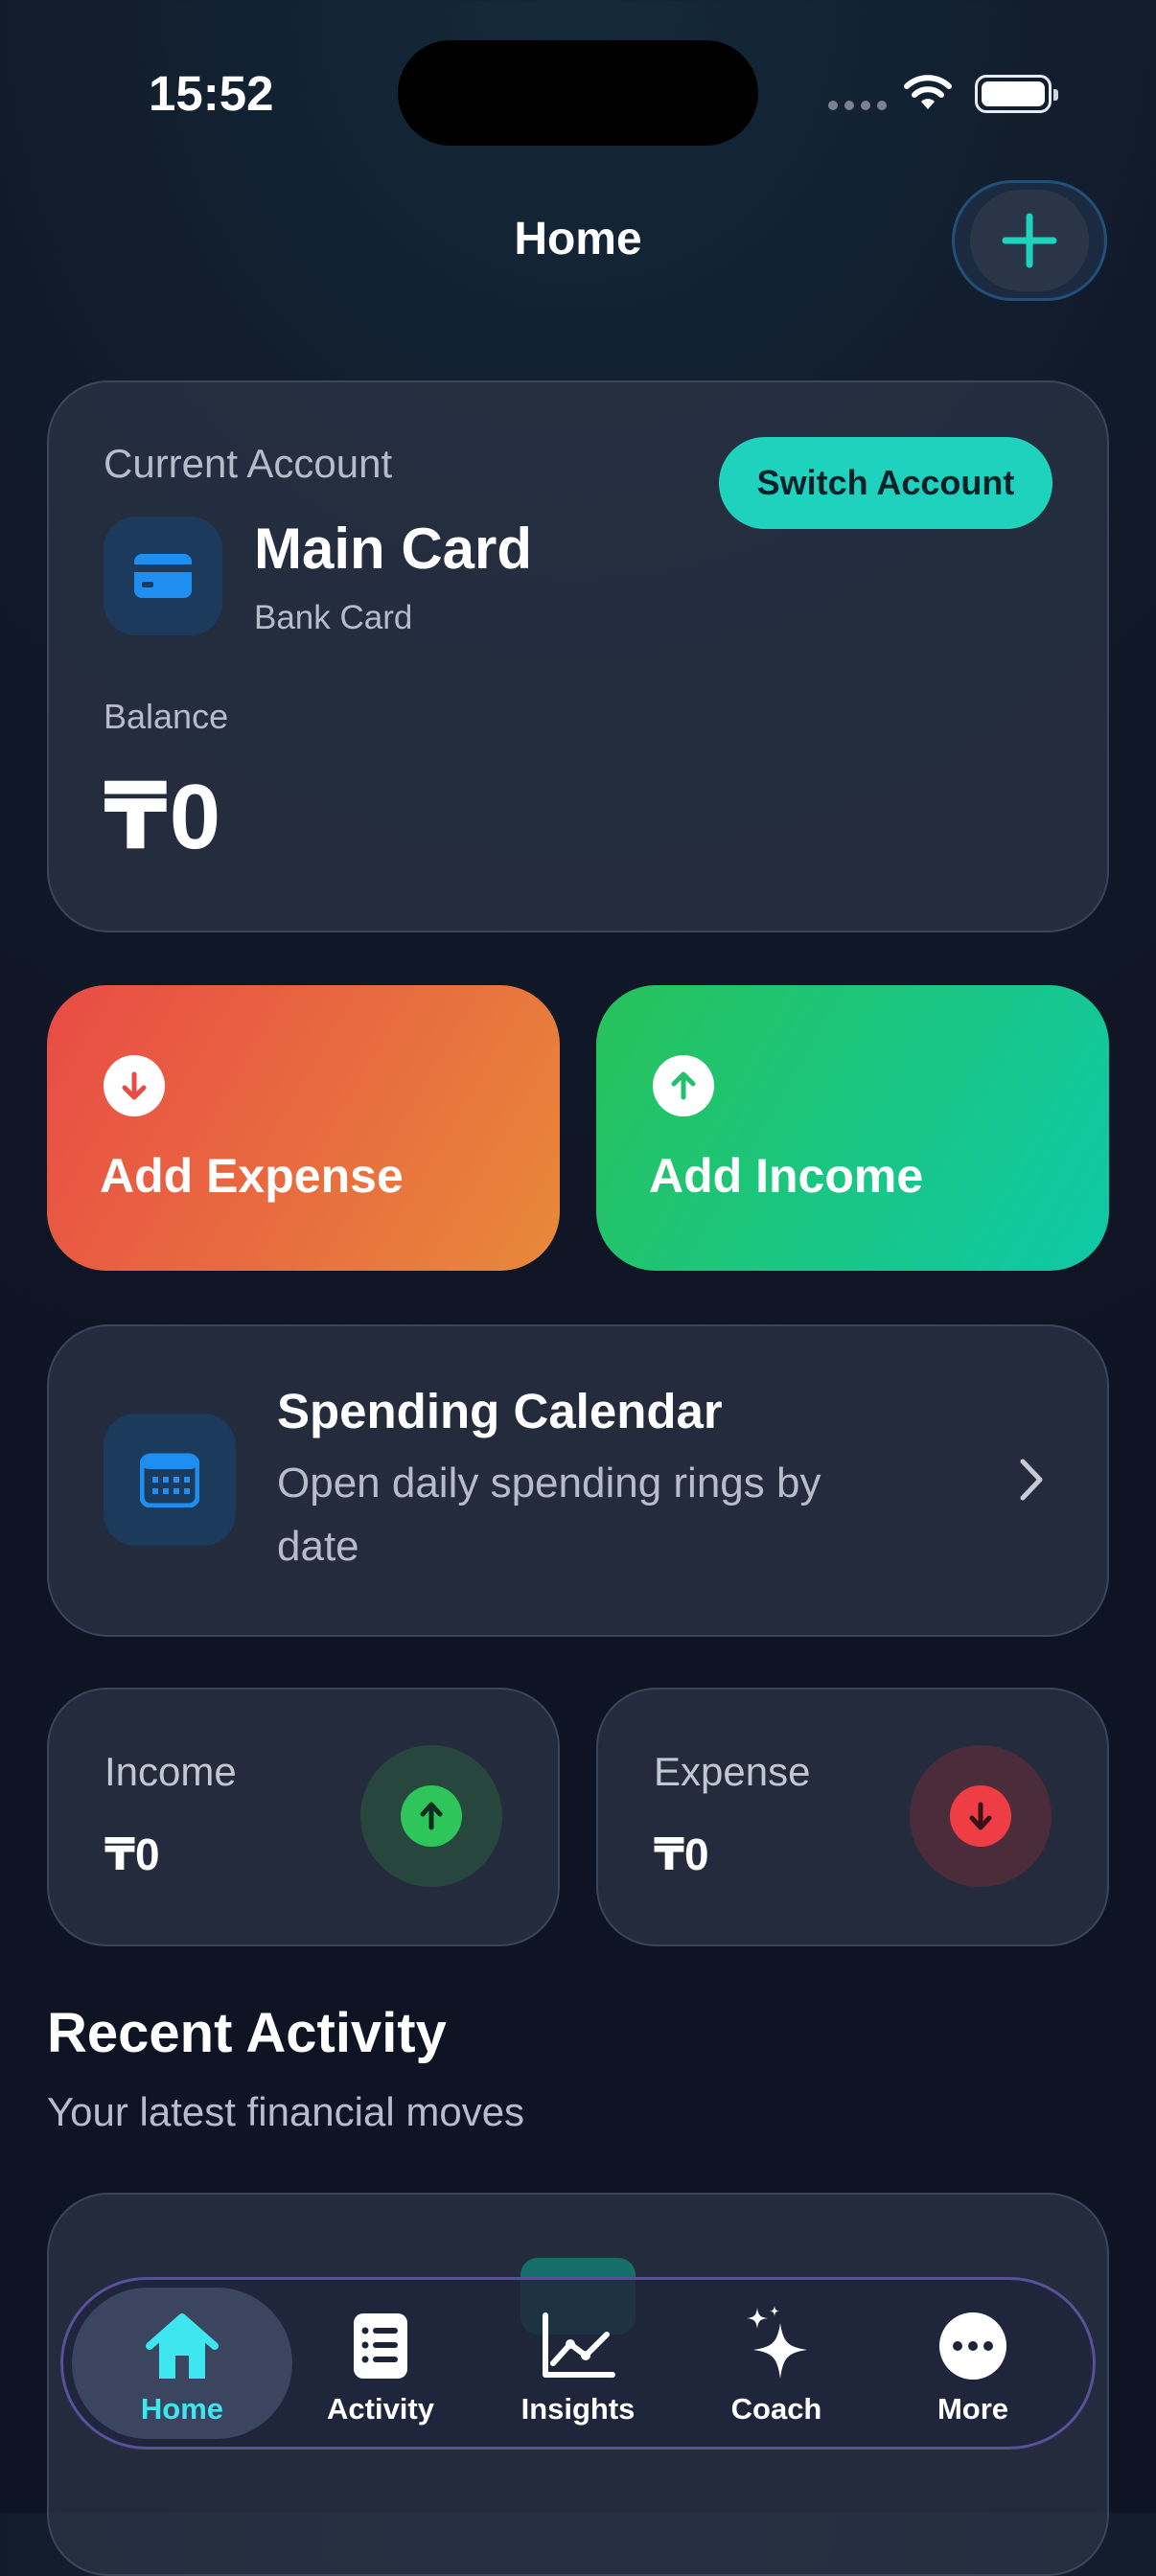  I want to click on calendar-icon-tile, so click(170, 1480).